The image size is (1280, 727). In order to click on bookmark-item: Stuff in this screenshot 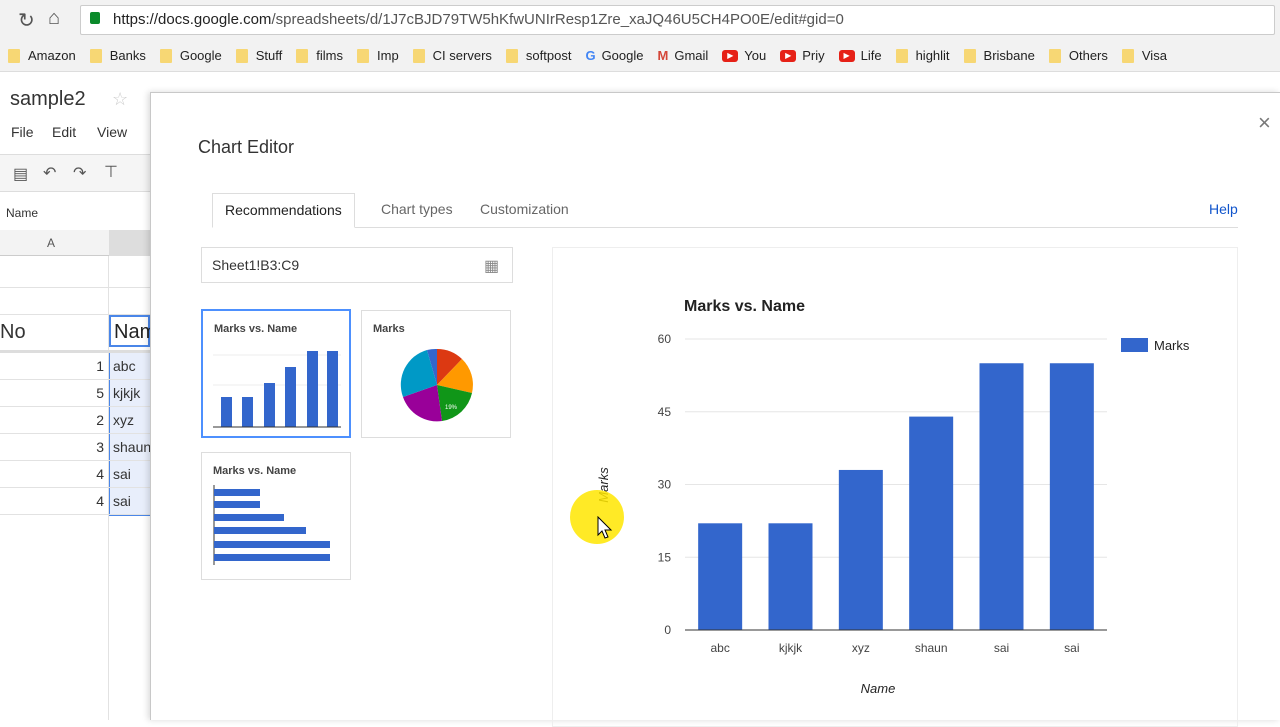, I will do `click(259, 55)`.